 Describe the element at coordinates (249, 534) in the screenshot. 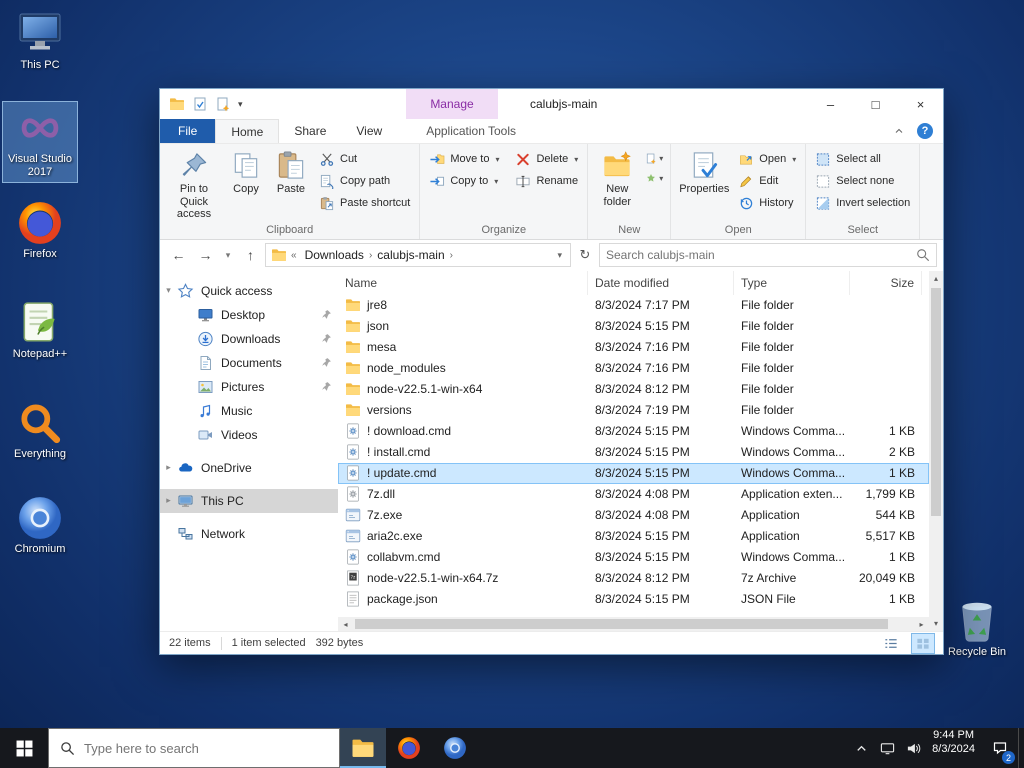

I see `sidebar-item-network: Network` at that location.